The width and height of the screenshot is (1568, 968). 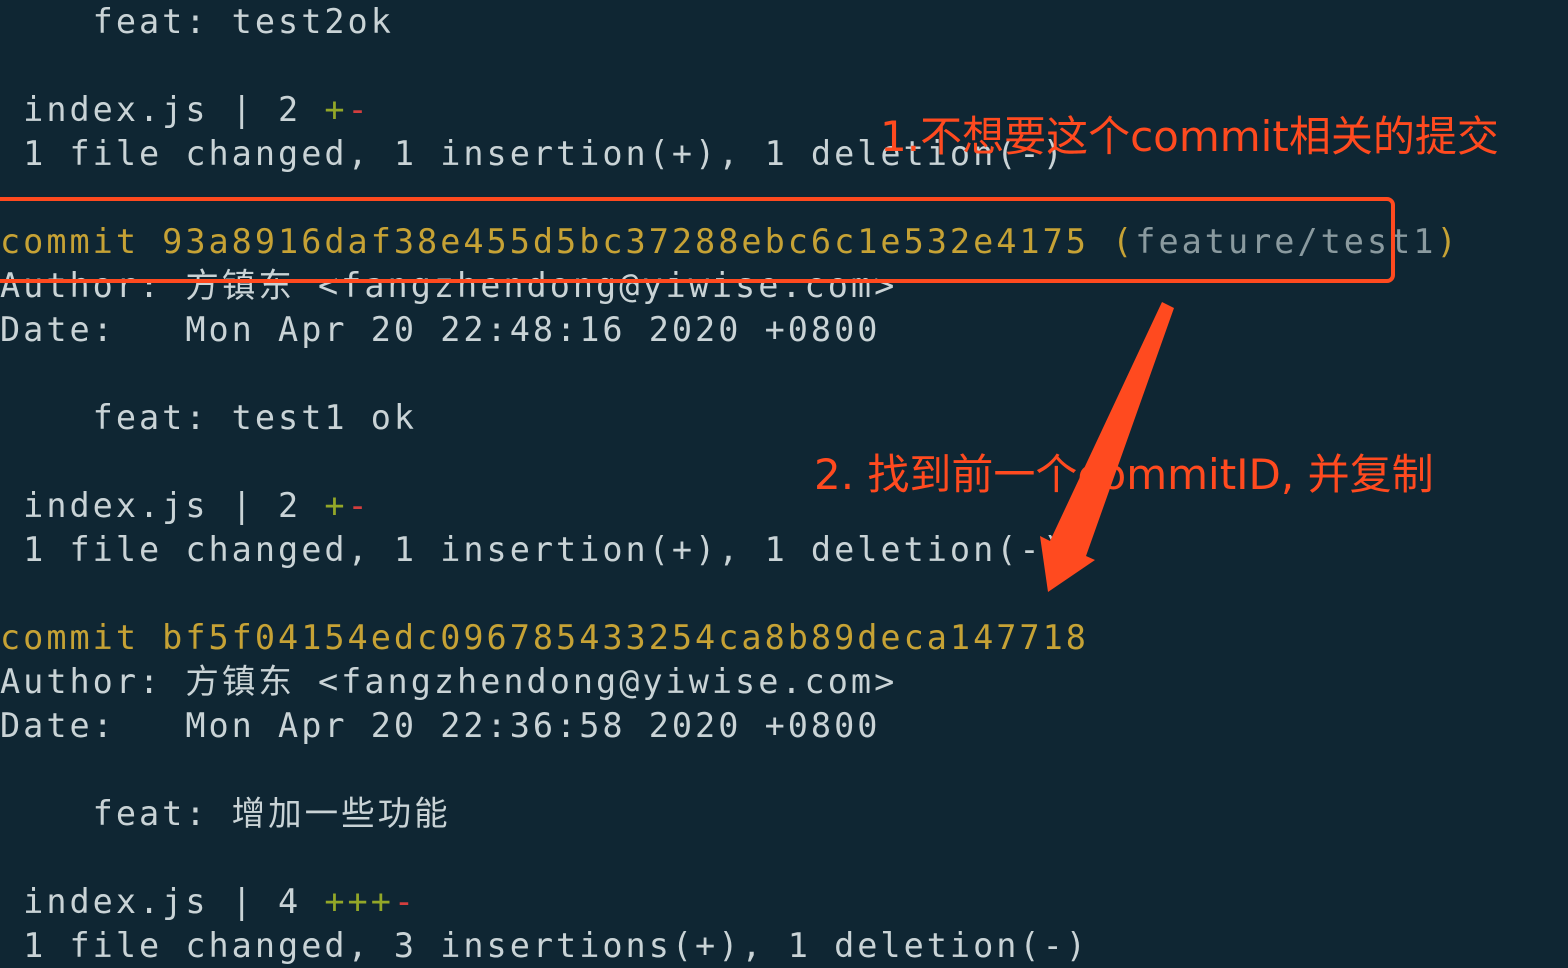 I want to click on diffstat-plus: +++, so click(x=359, y=901).